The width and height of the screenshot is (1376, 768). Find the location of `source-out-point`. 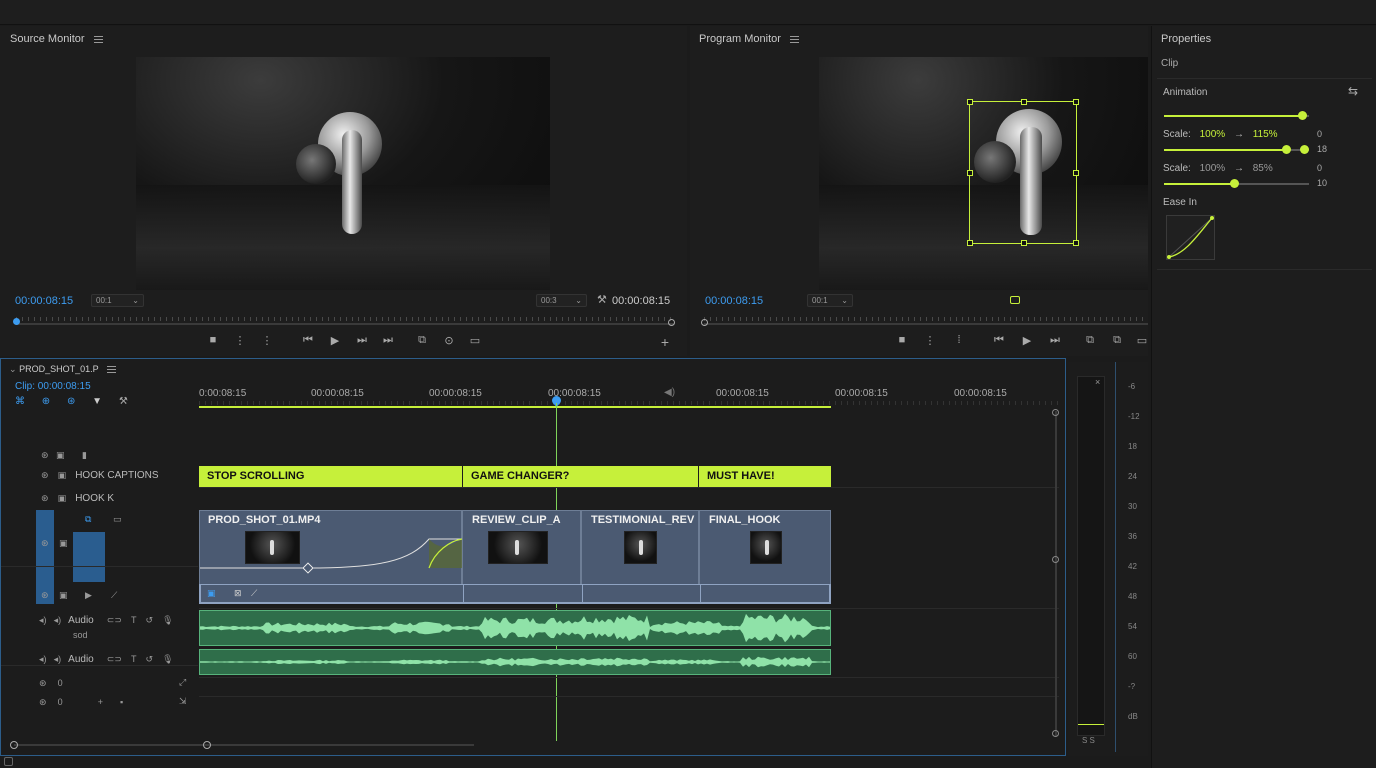

source-out-point is located at coordinates (671, 322).